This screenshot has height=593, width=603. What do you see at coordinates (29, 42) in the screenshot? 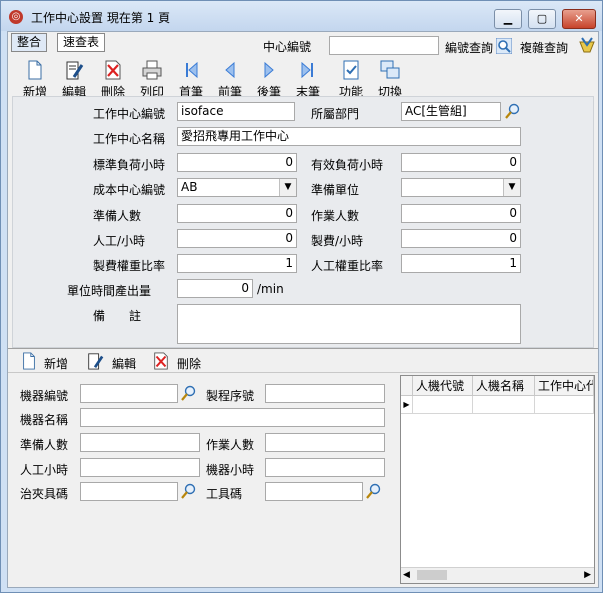
I see `tab-integrated: 整合` at bounding box center [29, 42].